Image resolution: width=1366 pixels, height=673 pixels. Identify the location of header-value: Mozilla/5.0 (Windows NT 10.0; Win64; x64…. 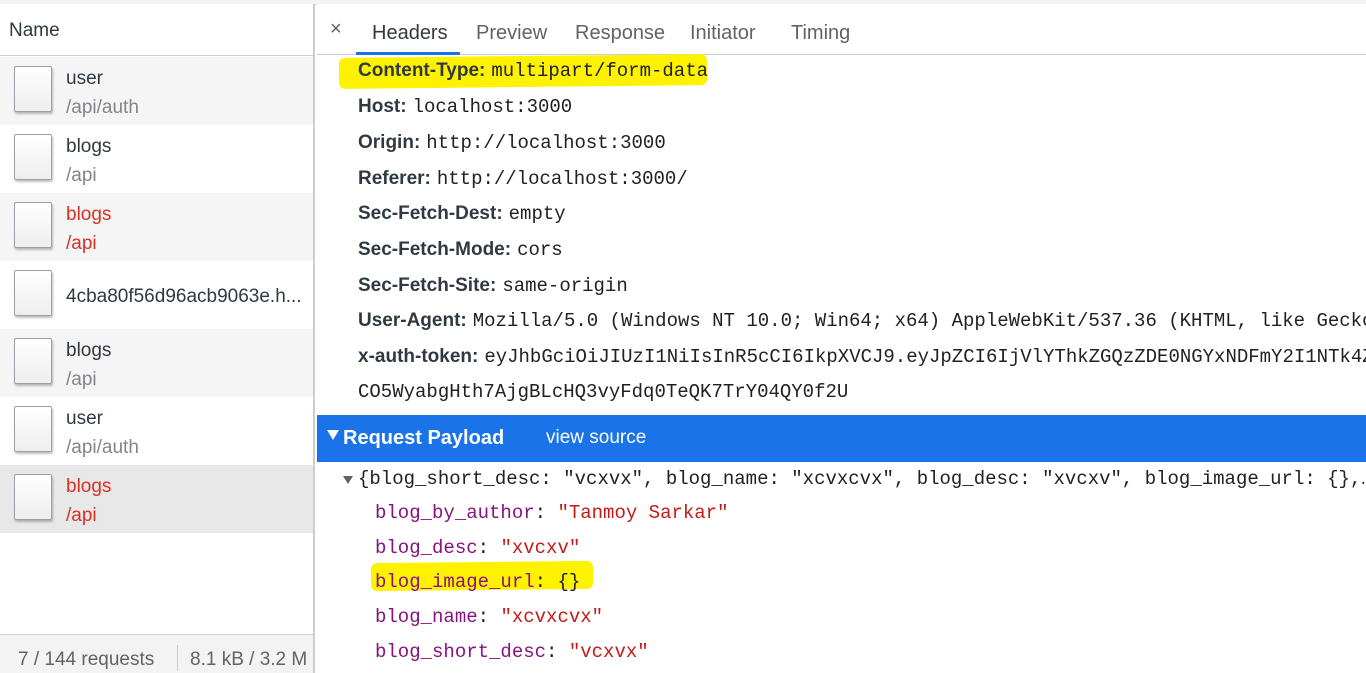
(919, 321).